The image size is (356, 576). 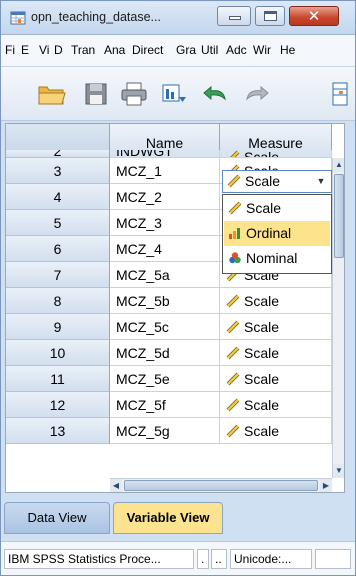 What do you see at coordinates (272, 258) in the screenshot?
I see `option-label: Nominal` at bounding box center [272, 258].